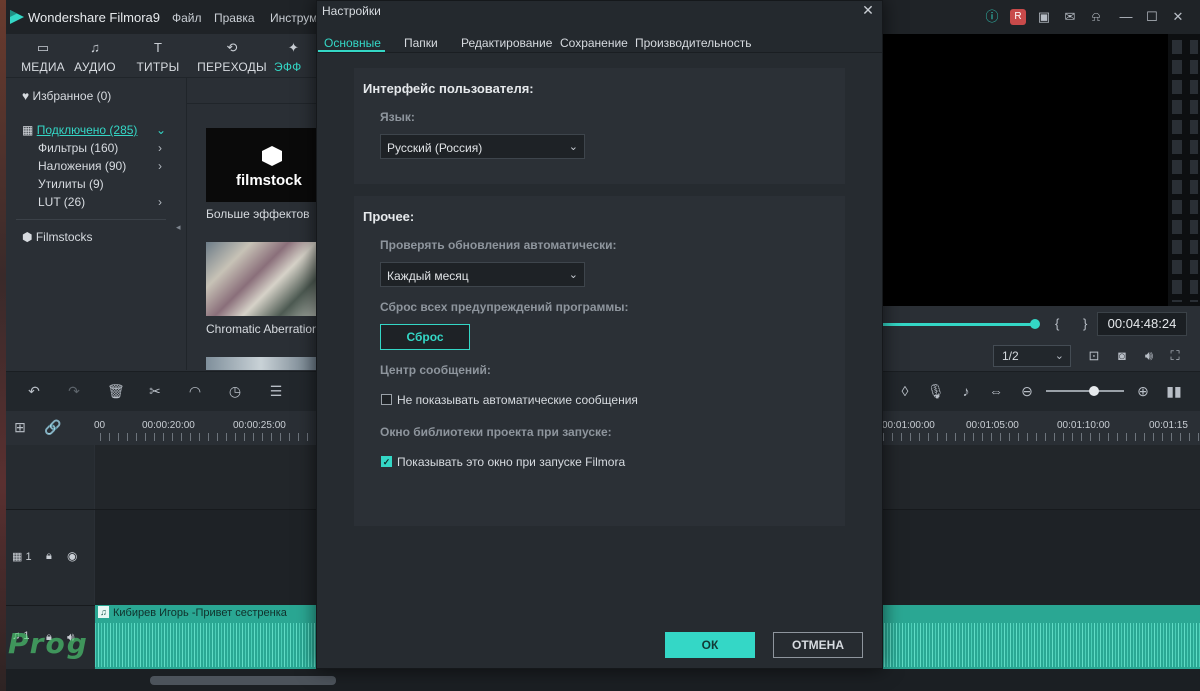 This screenshot has height=691, width=1200. I want to click on language-label: Язык:, so click(397, 117).